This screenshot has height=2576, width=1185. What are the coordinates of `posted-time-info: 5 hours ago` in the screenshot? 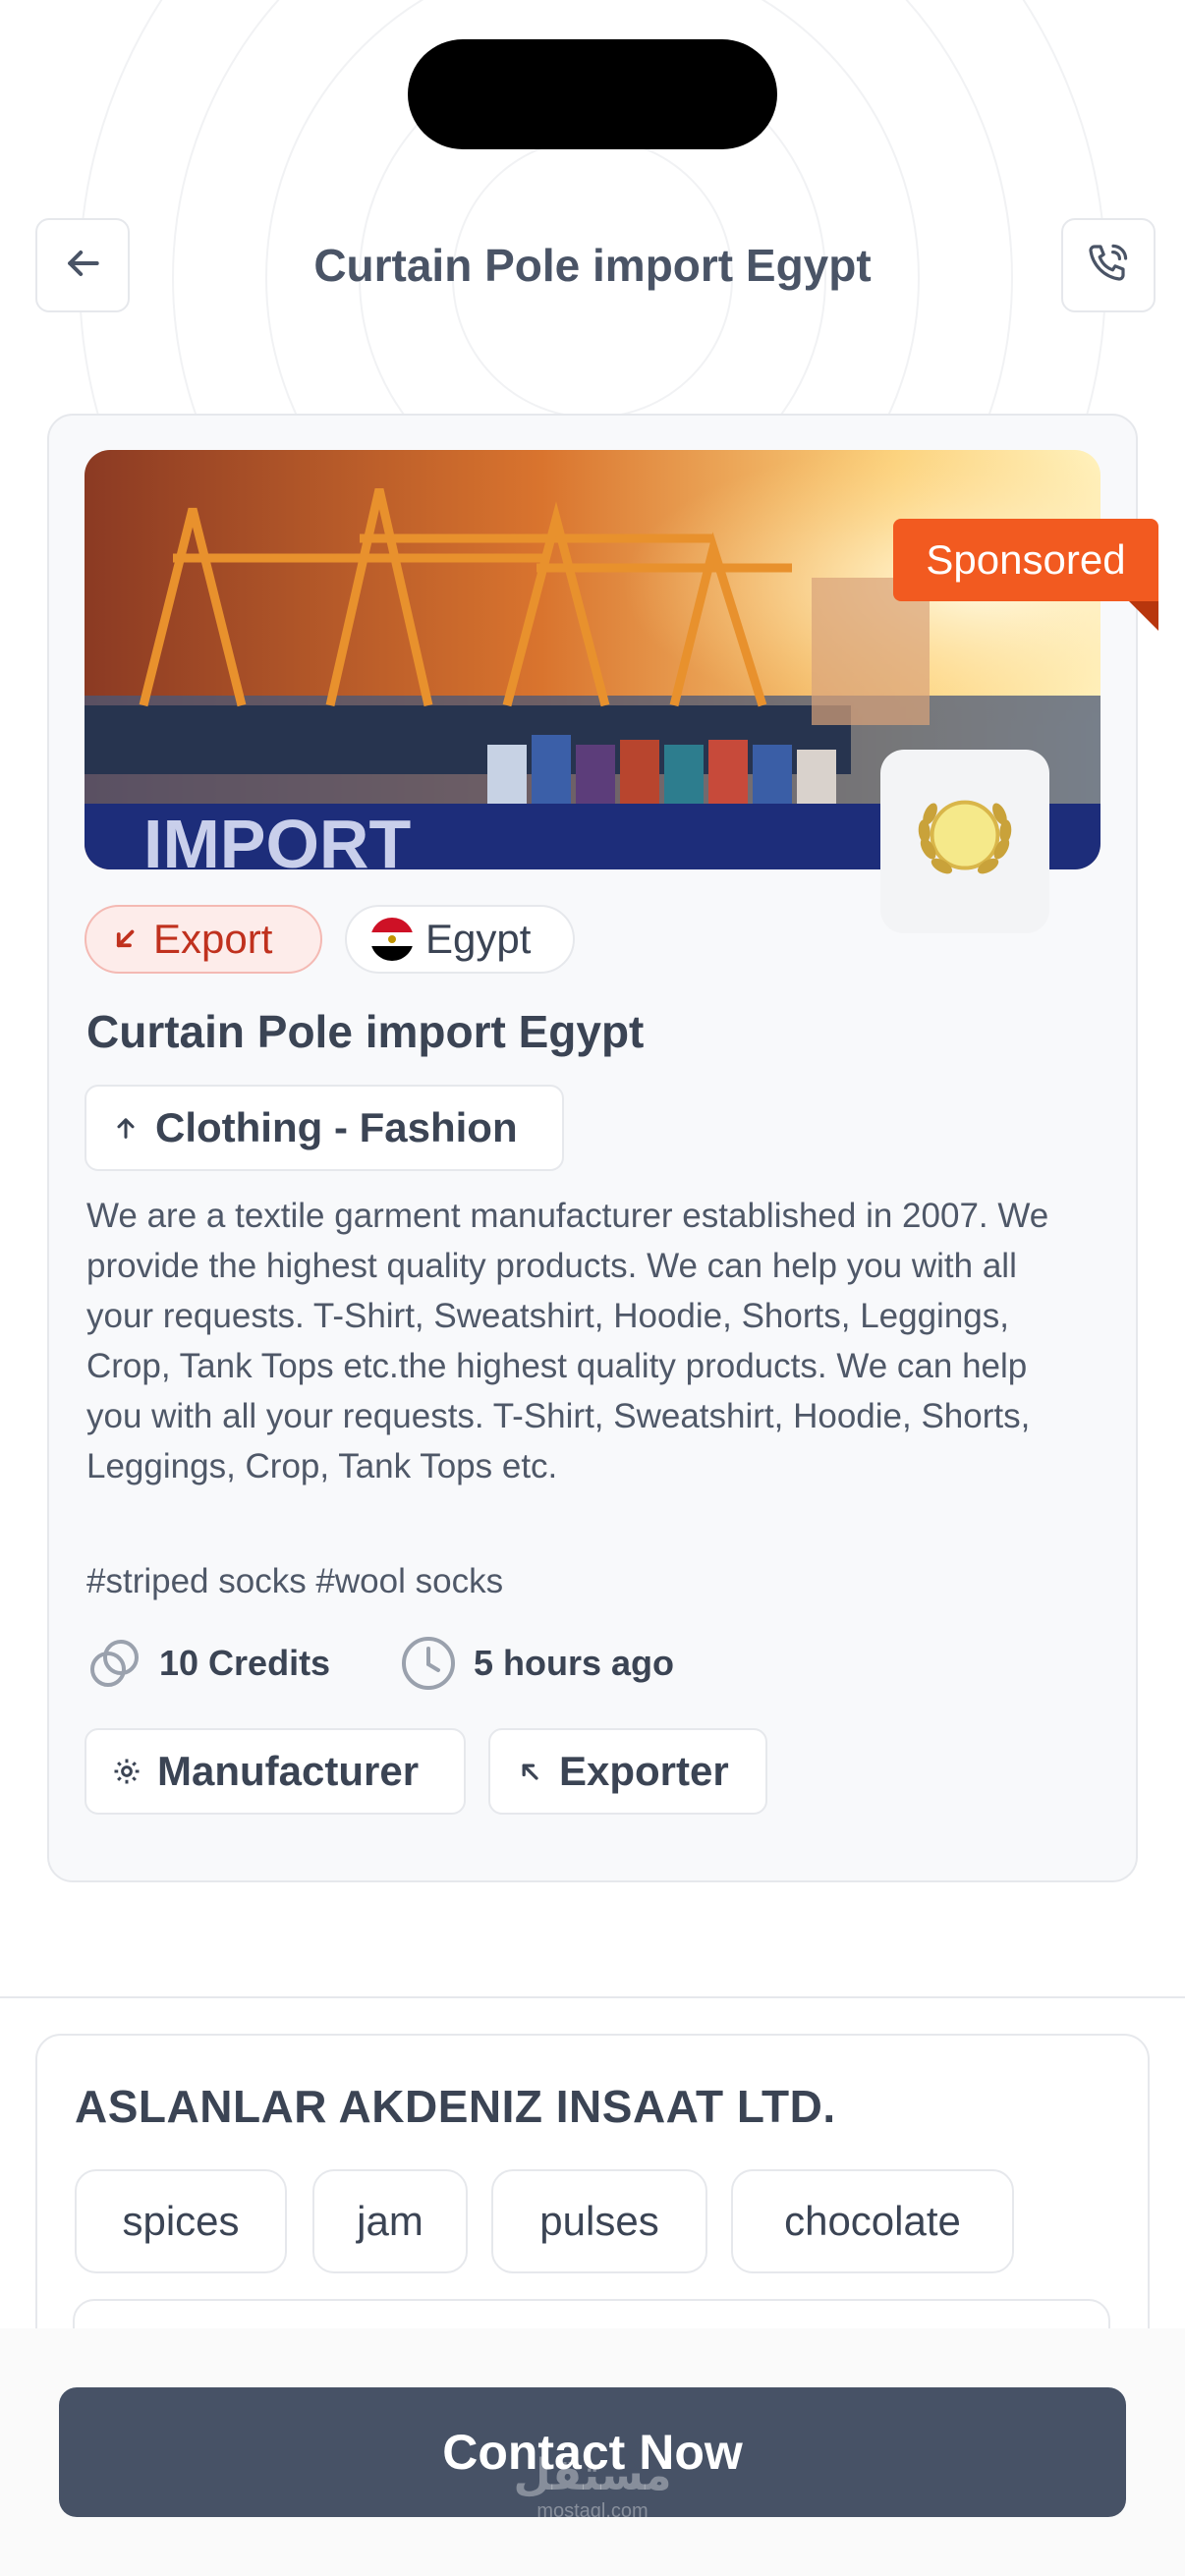 It's located at (536, 1663).